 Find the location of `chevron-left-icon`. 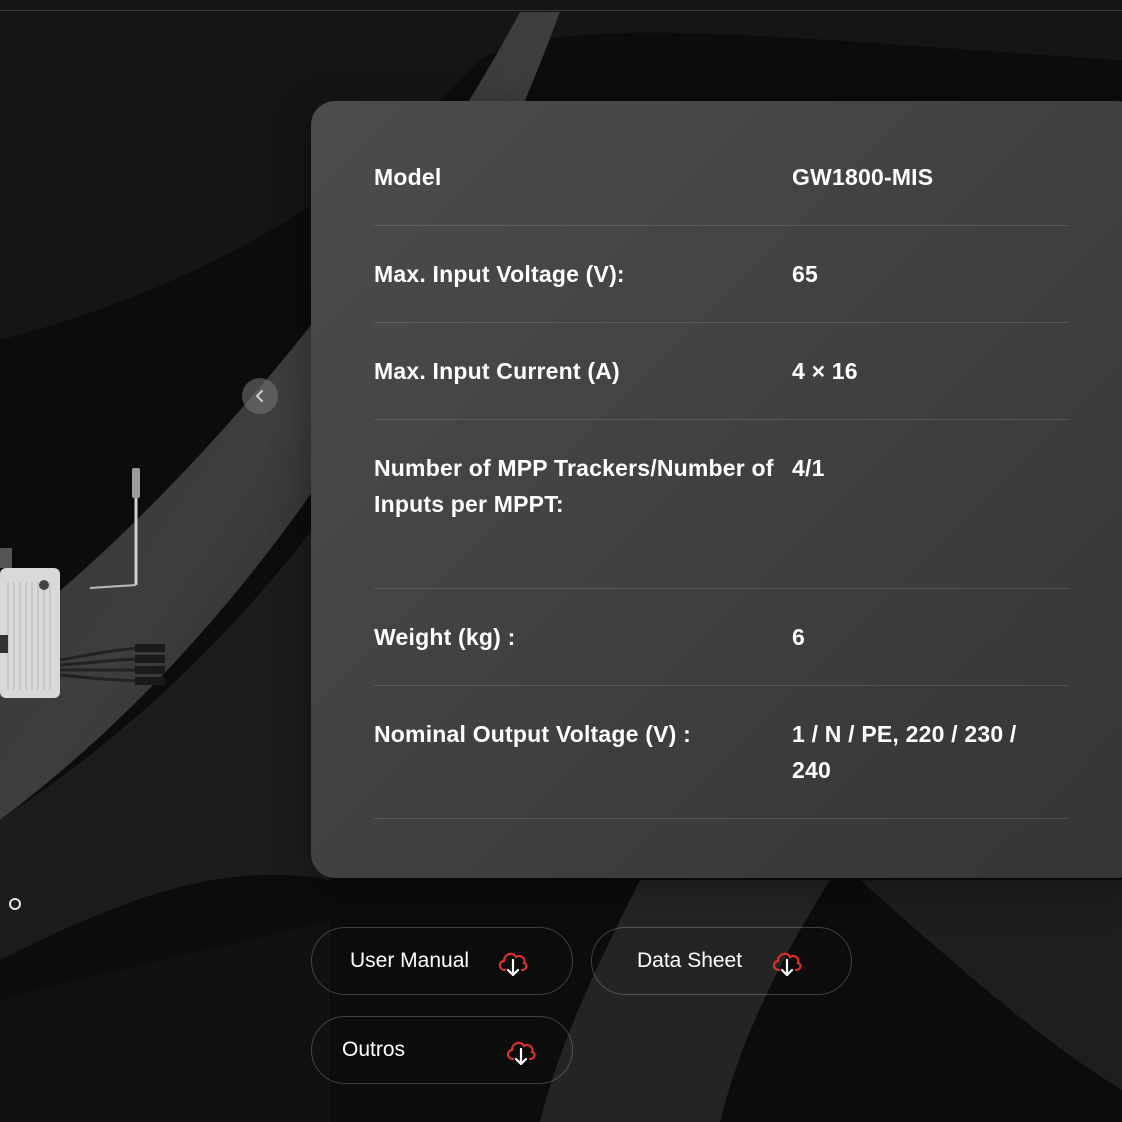

chevron-left-icon is located at coordinates (259, 396).